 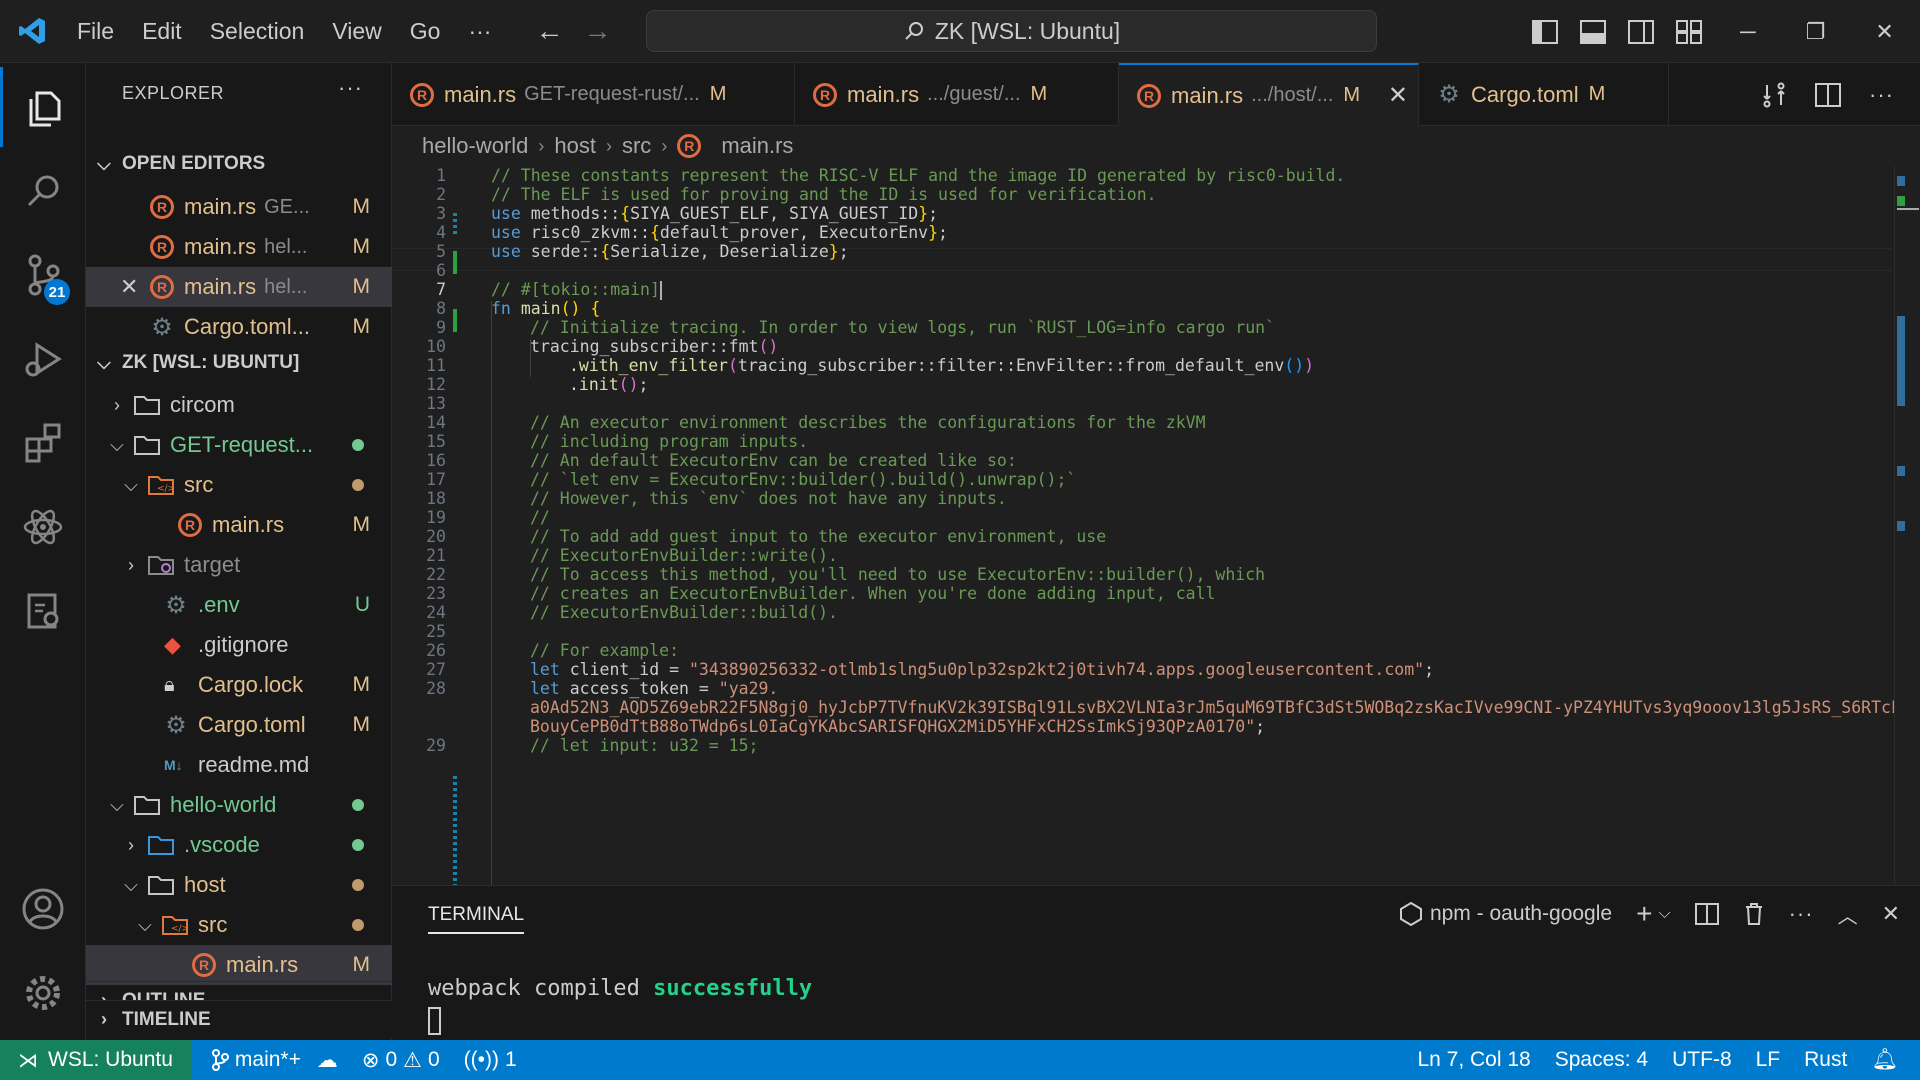 I want to click on terminal-success-text: successfully, so click(x=733, y=988).